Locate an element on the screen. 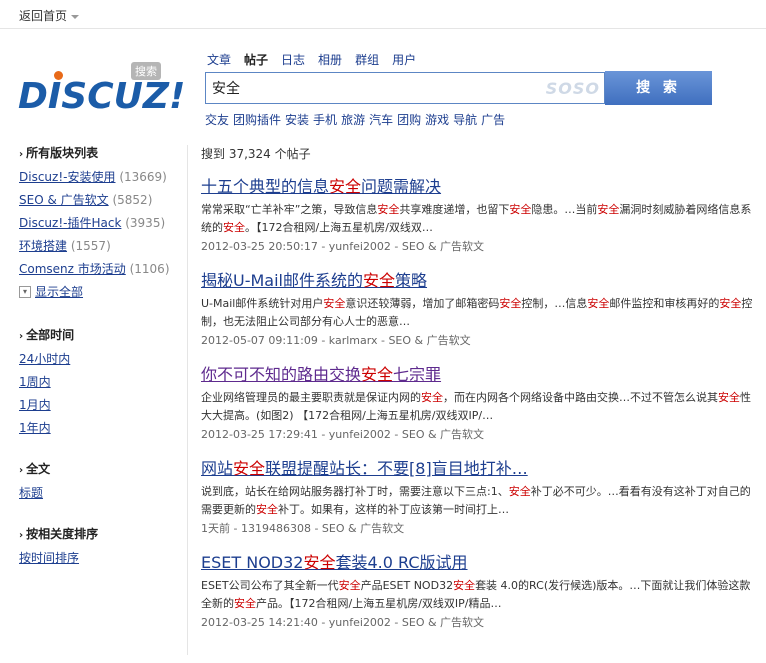  search-box: SOSO is located at coordinates (405, 88).